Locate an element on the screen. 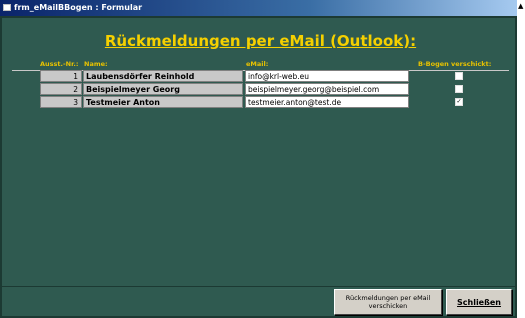 This screenshot has height=318, width=525. window-title: frm_eMailBBogen : Formular is located at coordinates (78, 7).